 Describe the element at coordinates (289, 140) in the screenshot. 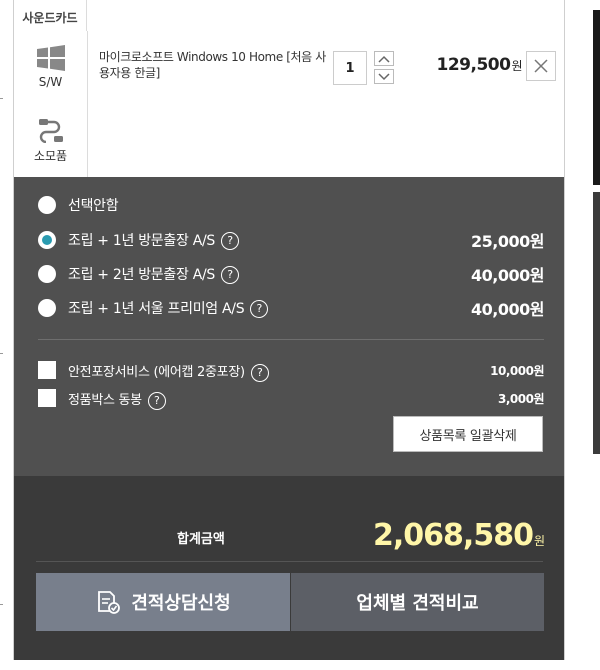

I see `product-row-consumables: 소모품` at that location.